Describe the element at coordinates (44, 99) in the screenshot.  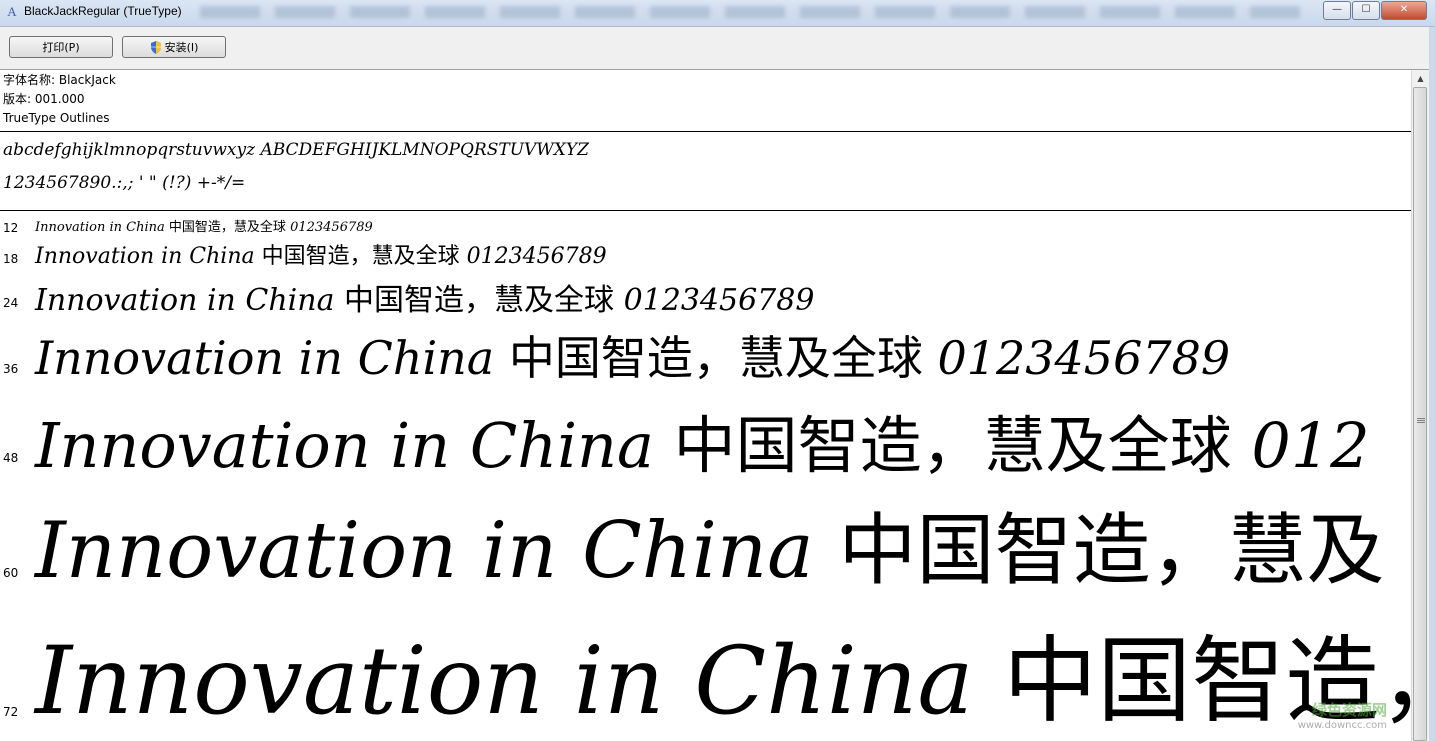
I see `font-version: 版本: 001.000` at that location.